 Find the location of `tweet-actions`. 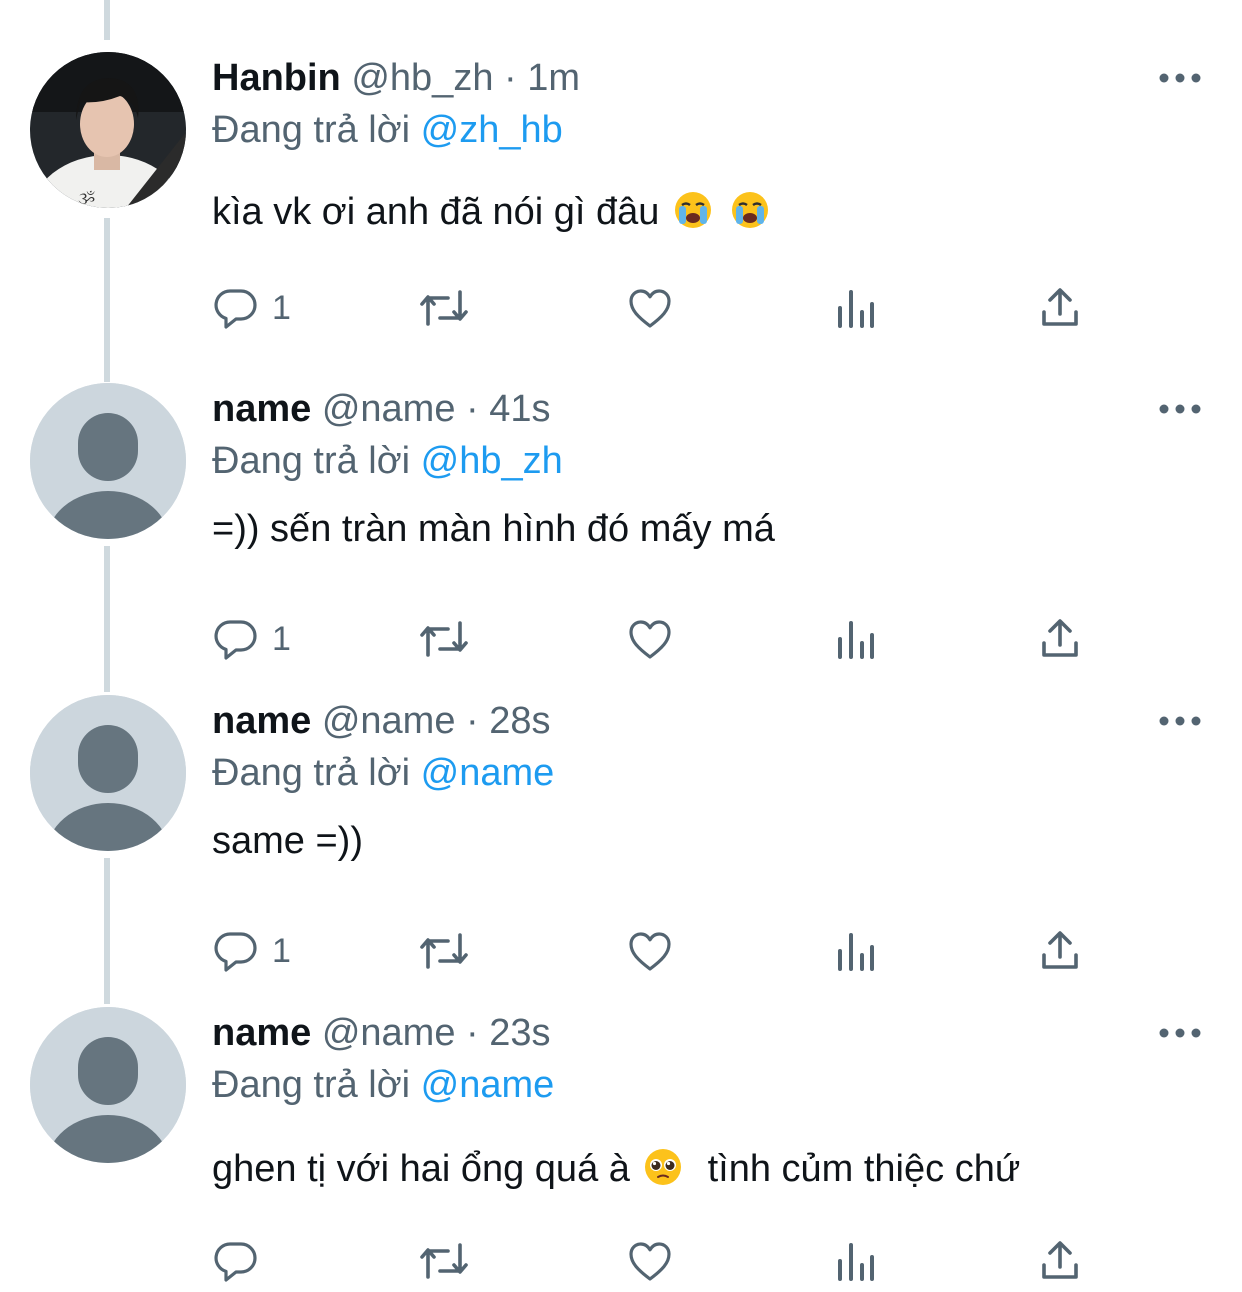

tweet-actions is located at coordinates (652, 1261).